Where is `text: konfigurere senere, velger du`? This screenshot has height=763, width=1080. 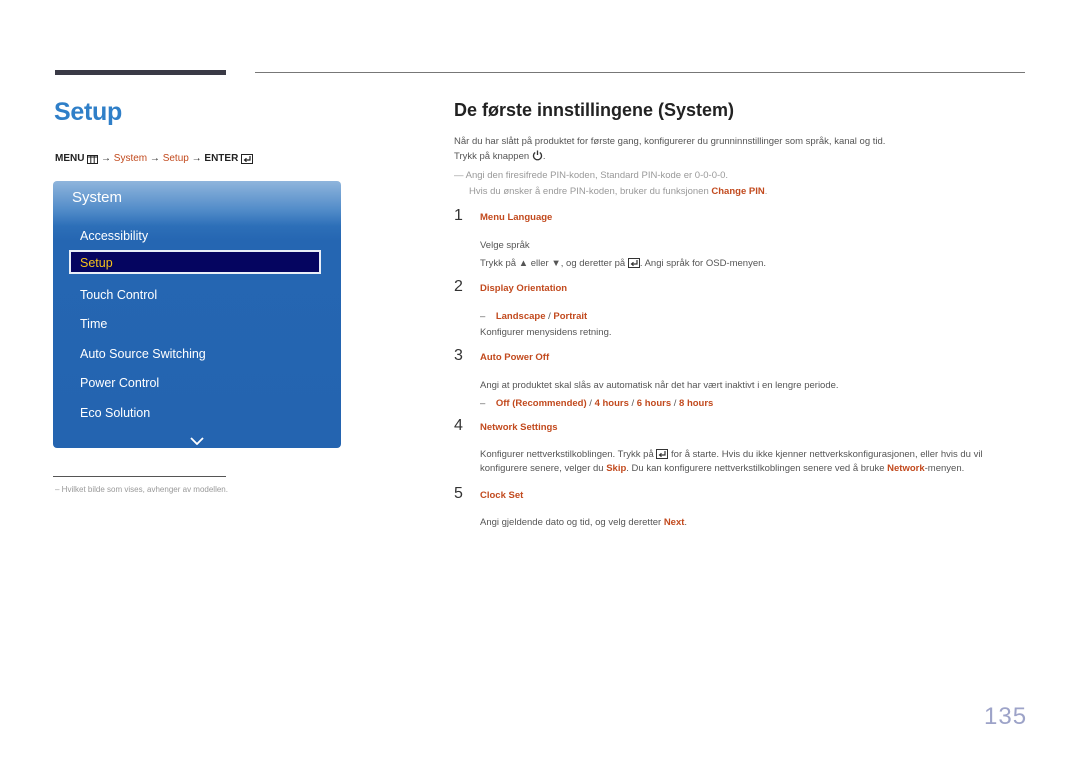
text: konfigurere senere, velger du is located at coordinates (542, 468).